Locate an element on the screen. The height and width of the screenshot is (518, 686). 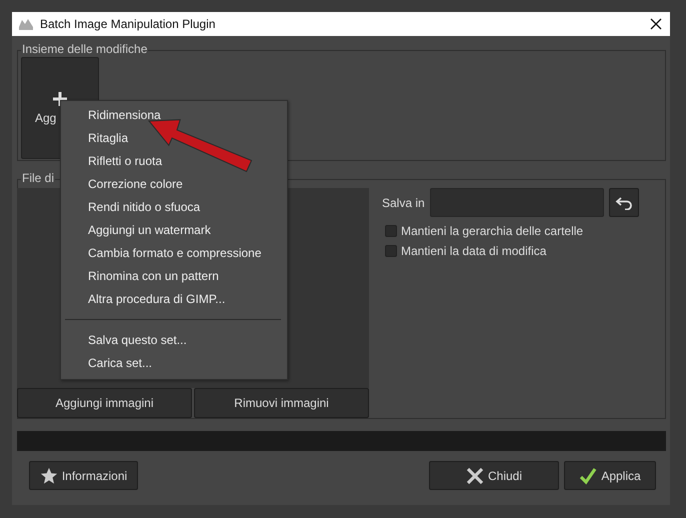
checkbox-label: Mantieni la gerarchia delle cartelle is located at coordinates (492, 231).